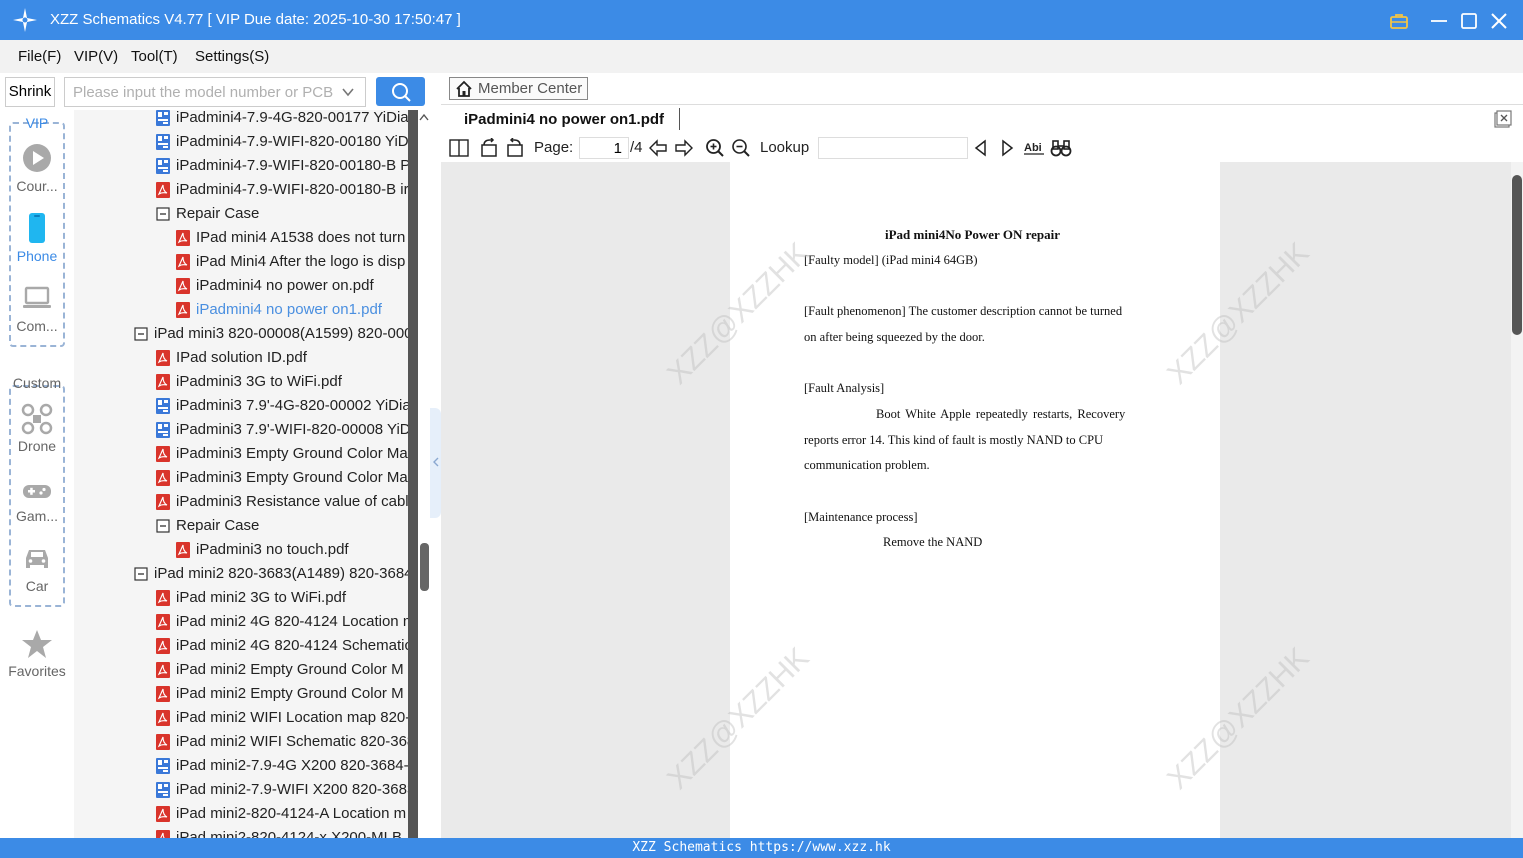 The height and width of the screenshot is (858, 1523). Describe the element at coordinates (200, 92) in the screenshot. I see `model-search-input` at that location.